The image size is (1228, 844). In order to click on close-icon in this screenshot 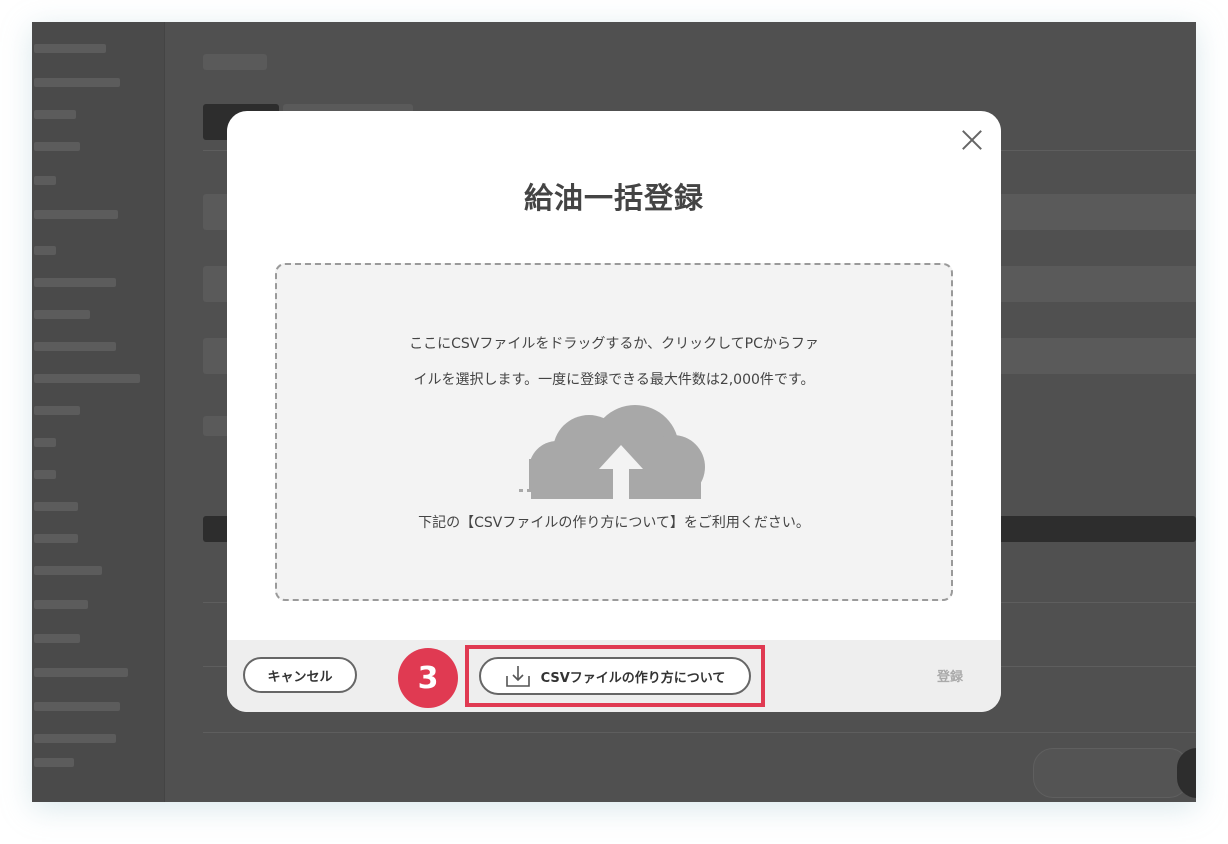, I will do `click(972, 140)`.